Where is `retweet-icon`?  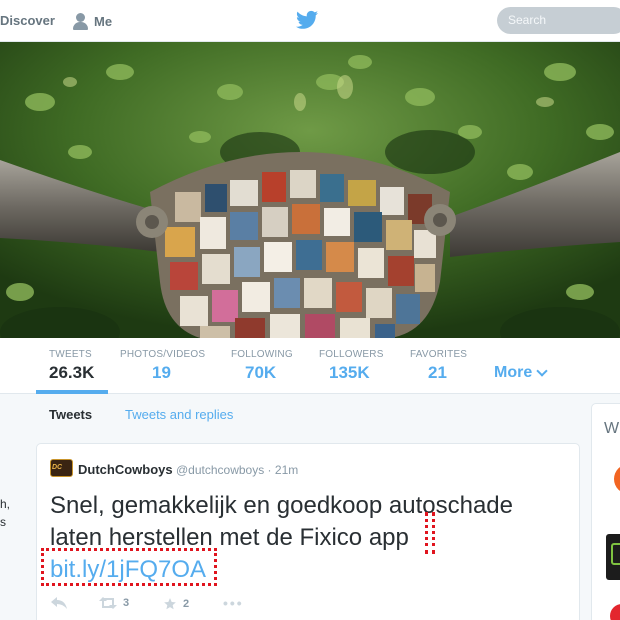 retweet-icon is located at coordinates (108, 603).